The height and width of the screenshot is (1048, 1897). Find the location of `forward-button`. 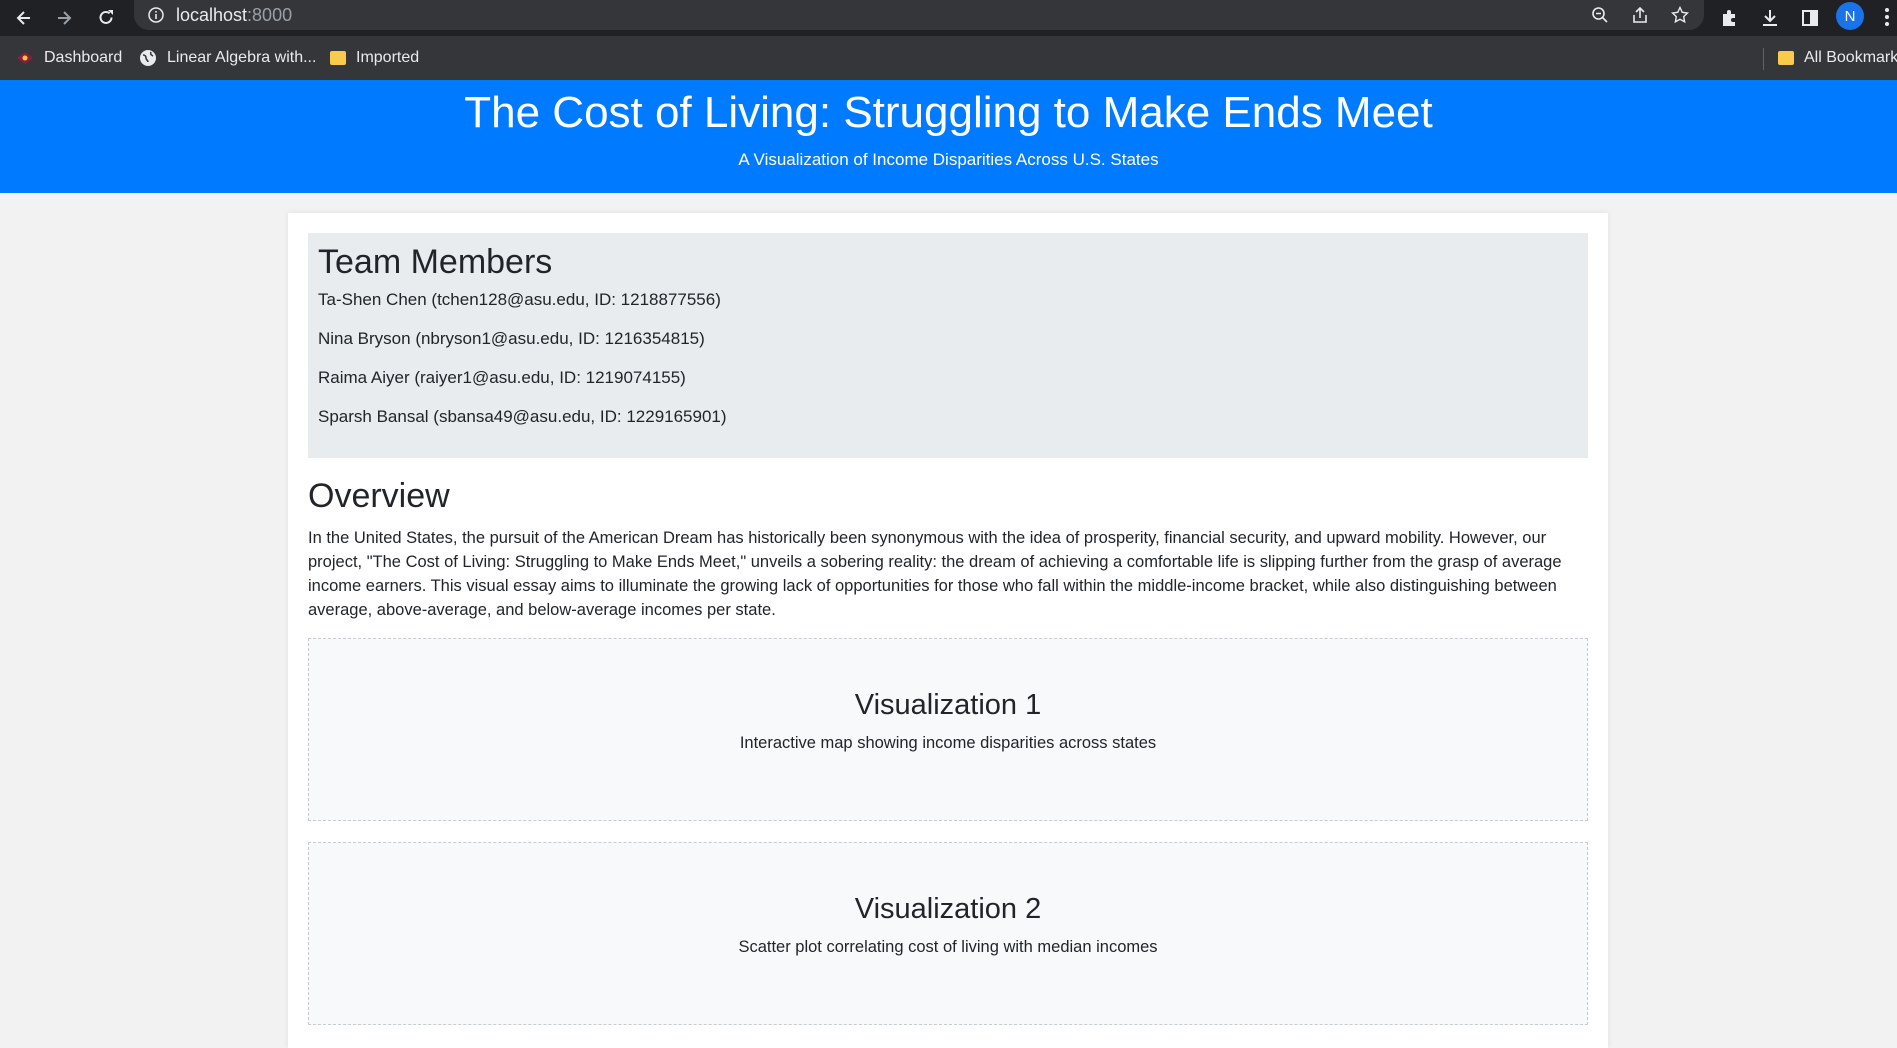

forward-button is located at coordinates (64, 18).